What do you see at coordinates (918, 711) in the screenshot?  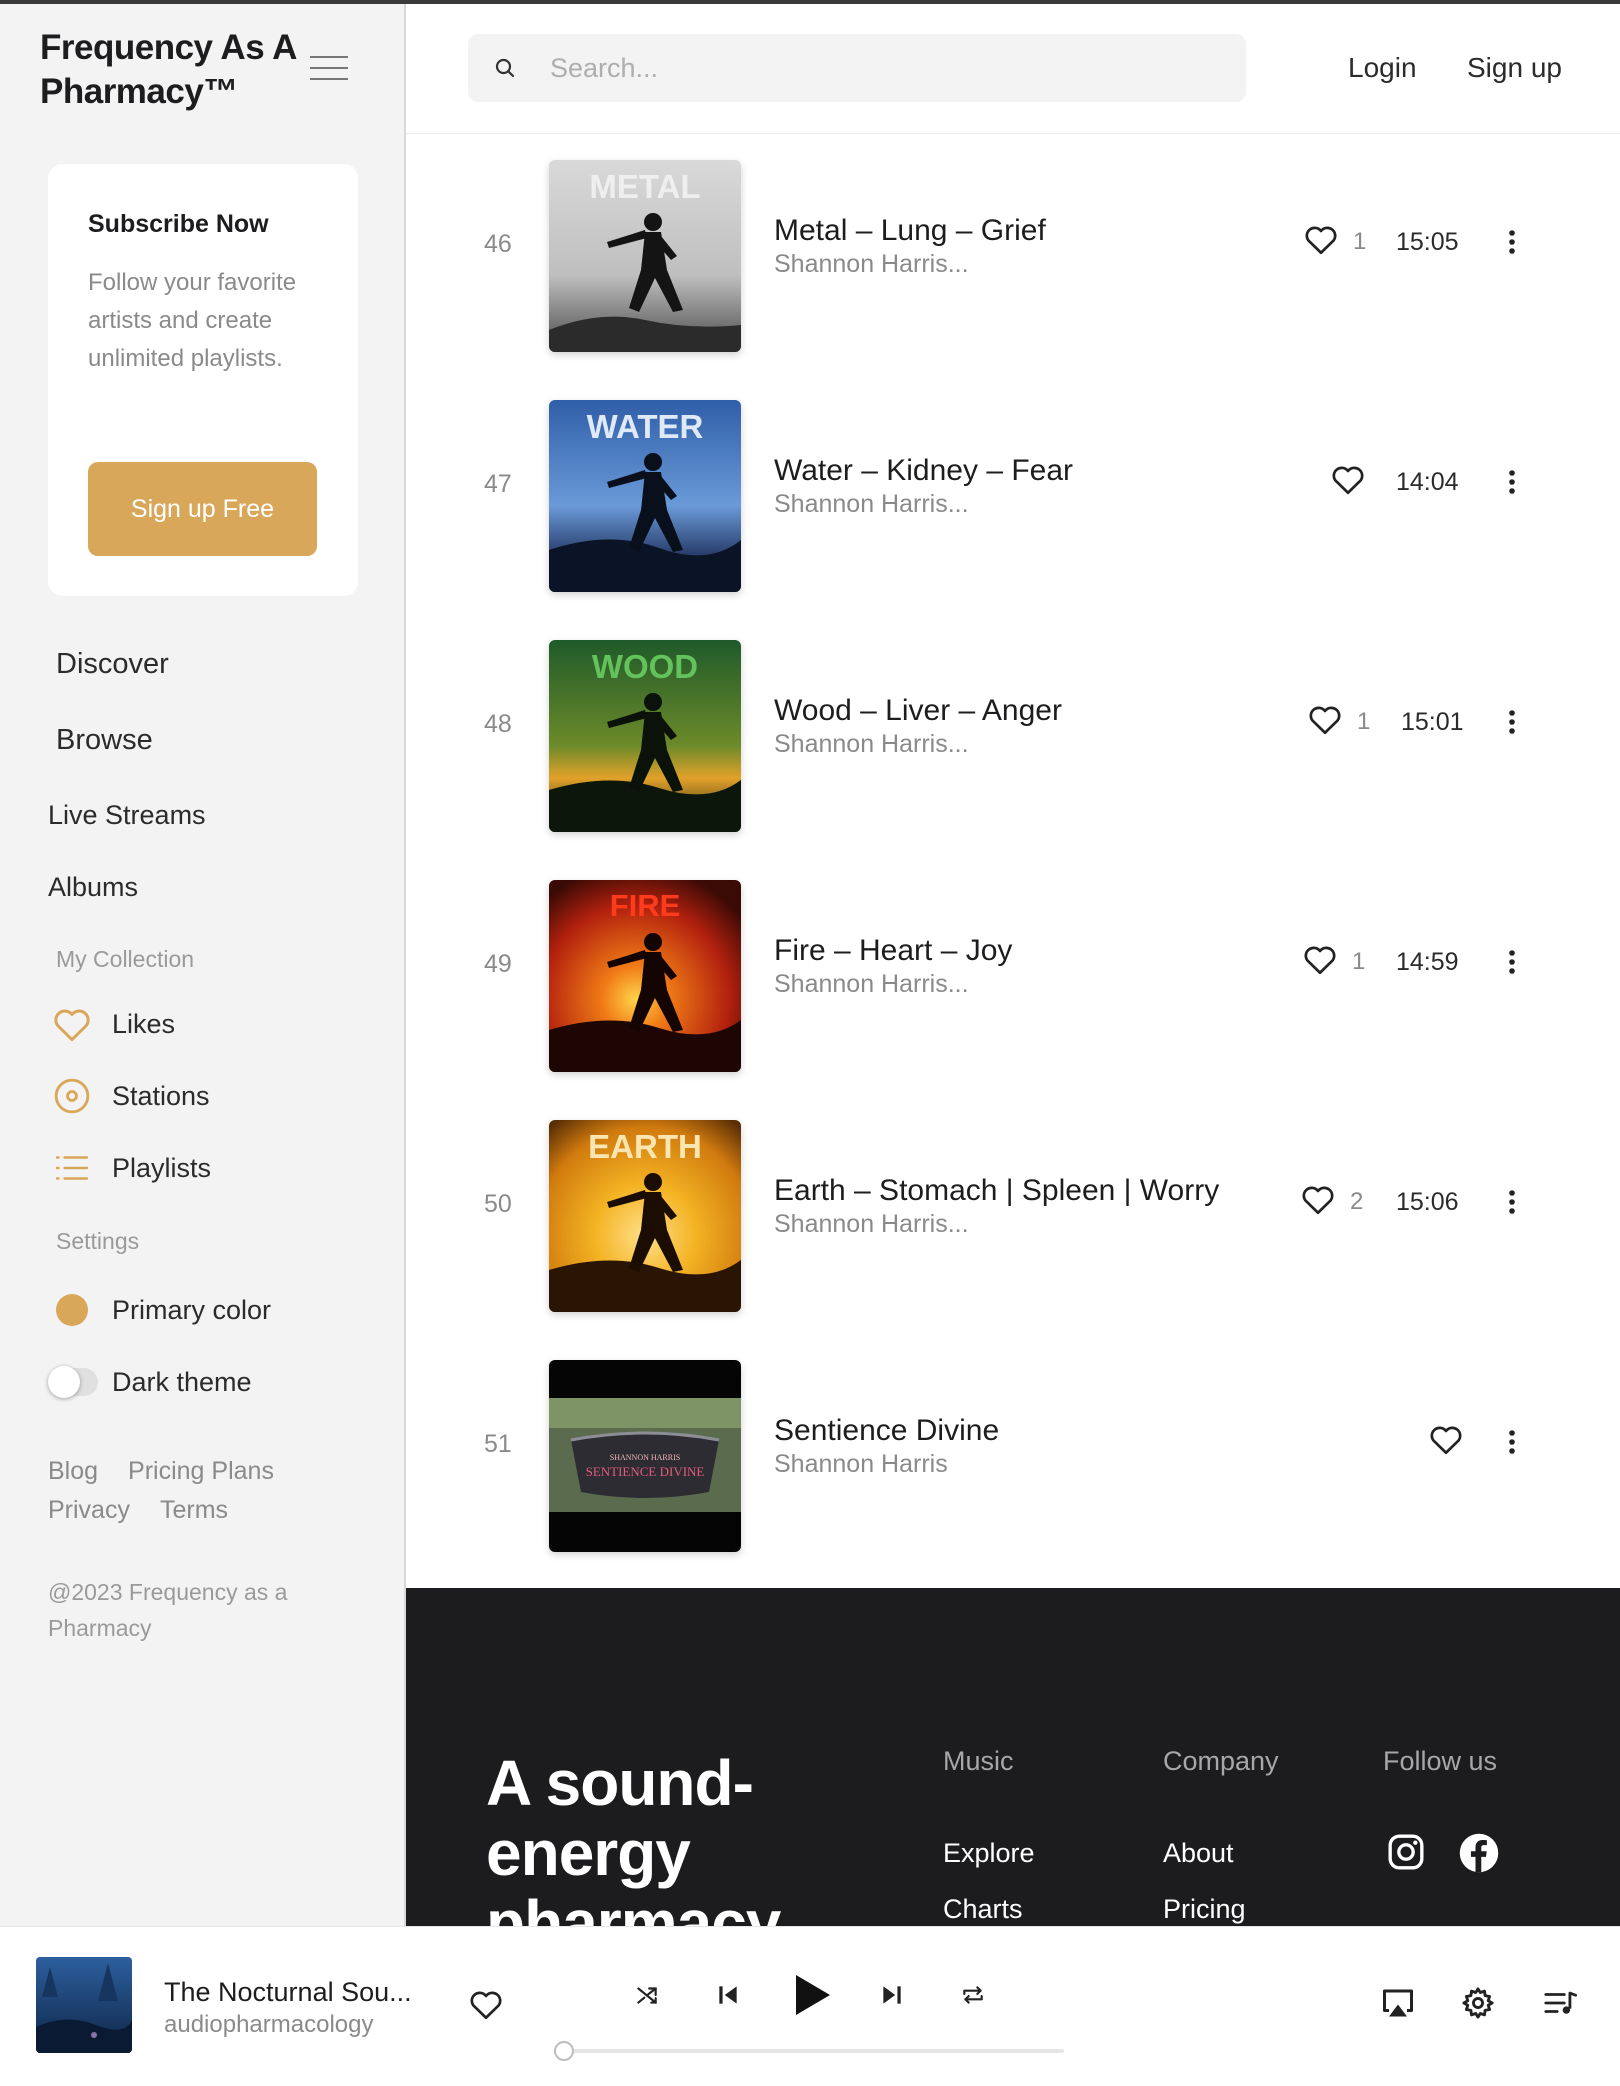 I see `track-title: Wood – Liver – Anger` at bounding box center [918, 711].